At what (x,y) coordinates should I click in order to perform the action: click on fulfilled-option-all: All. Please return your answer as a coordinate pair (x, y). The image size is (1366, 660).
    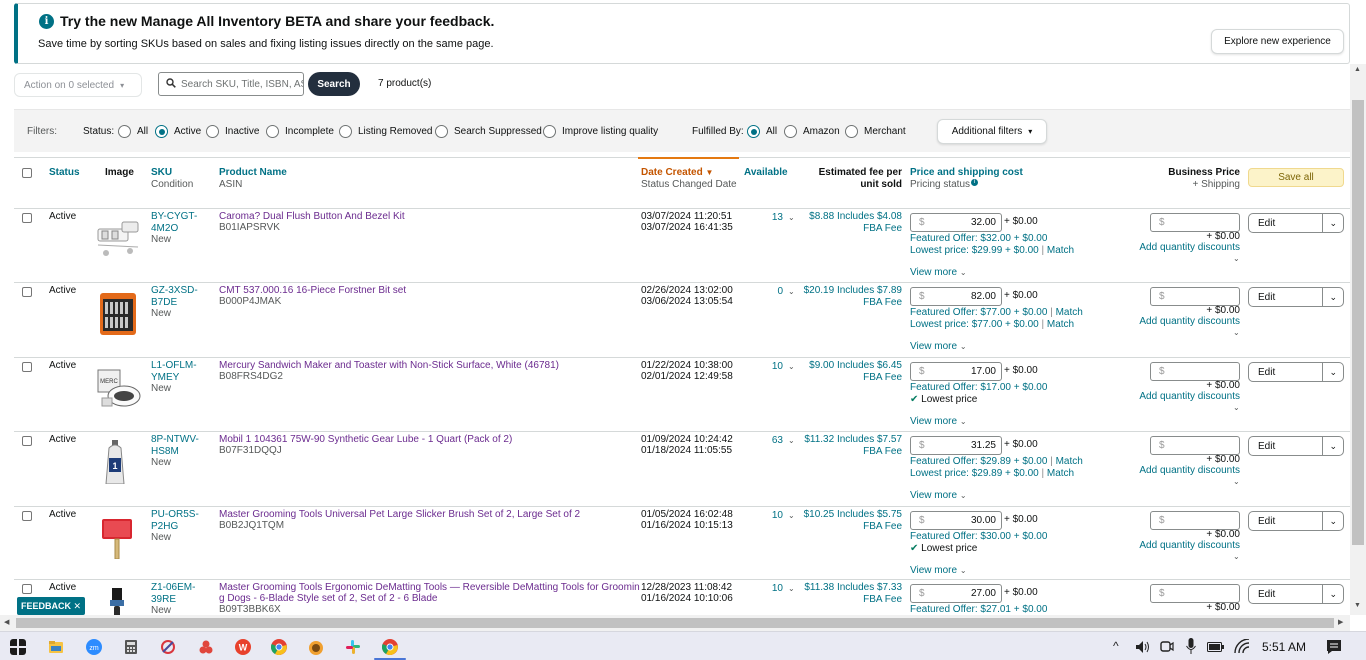
    Looking at the image, I should click on (762, 131).